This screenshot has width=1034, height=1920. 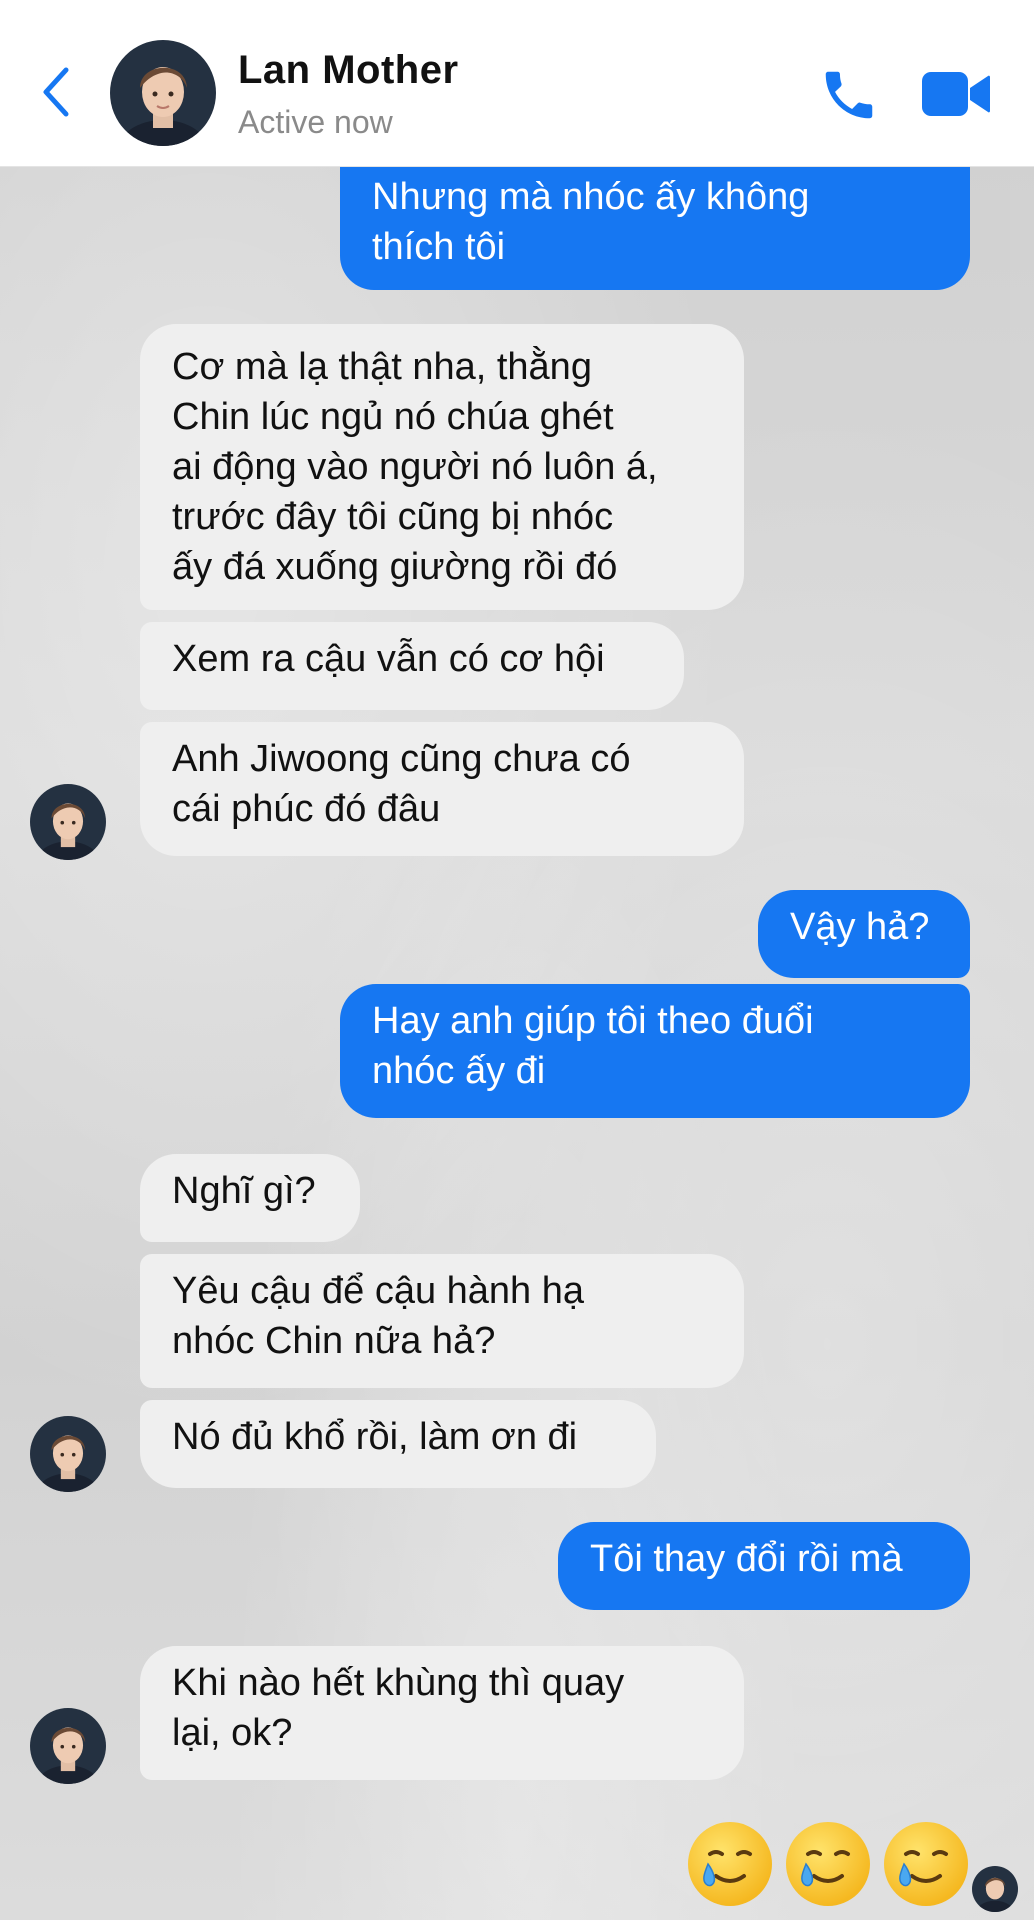 I want to click on message-received: Yêu cậu để cậu hành hạ nhóc Chin nữa hả?, so click(x=442, y=1321).